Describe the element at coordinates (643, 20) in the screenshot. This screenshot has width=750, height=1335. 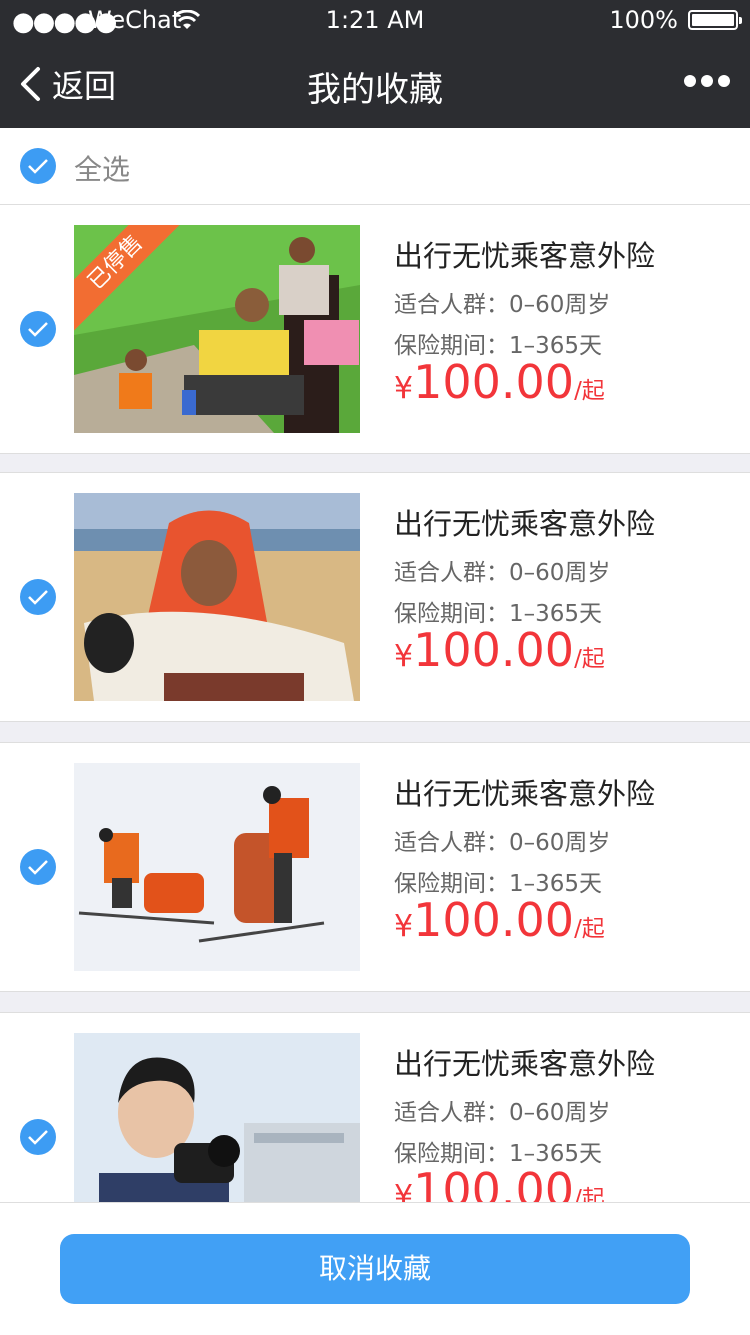
I see `battery-percent: 100%` at that location.